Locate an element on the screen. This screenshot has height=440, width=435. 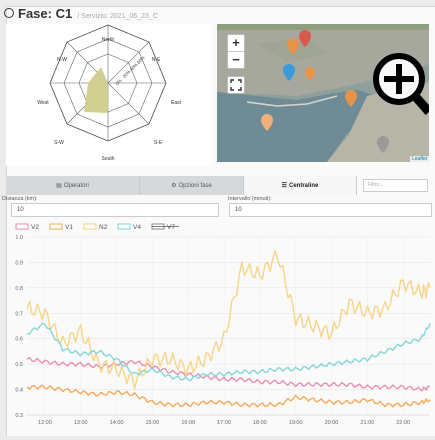
legend-label-n2: N2 is located at coordinates (103, 227).